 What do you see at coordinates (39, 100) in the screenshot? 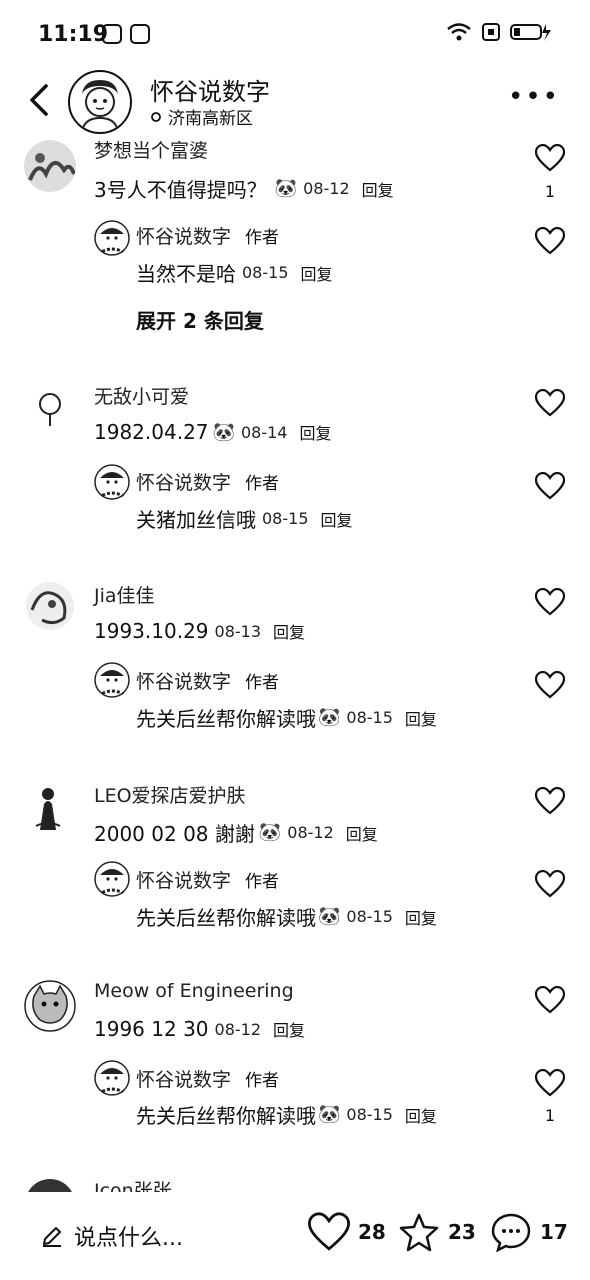
I see `back-arrow-icon` at bounding box center [39, 100].